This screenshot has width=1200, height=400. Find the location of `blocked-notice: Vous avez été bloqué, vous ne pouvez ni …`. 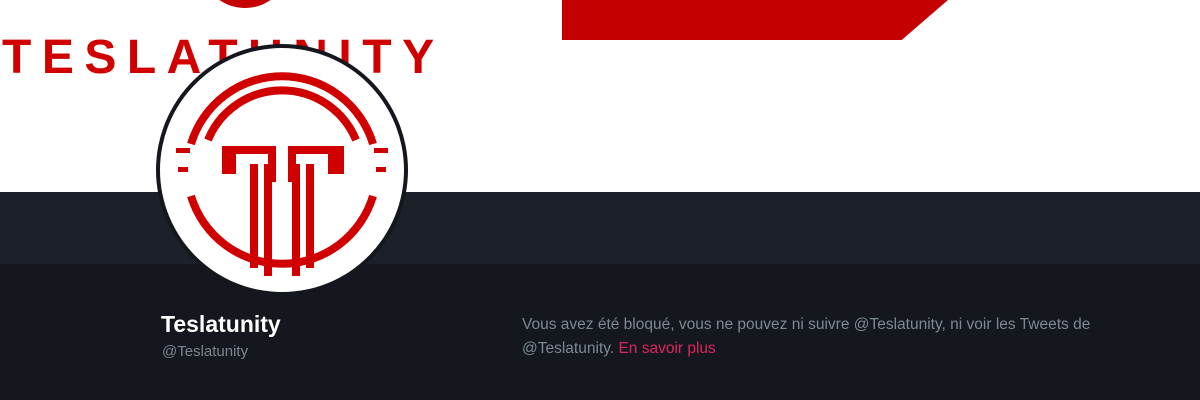

blocked-notice: Vous avez été bloqué, vous ne pouvez ni … is located at coordinates (842, 337).